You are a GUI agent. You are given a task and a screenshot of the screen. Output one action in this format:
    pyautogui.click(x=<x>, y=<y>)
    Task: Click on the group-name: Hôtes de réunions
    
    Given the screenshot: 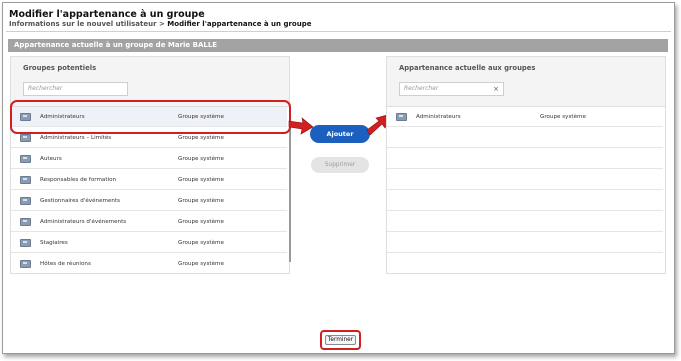 What is the action you would take?
    pyautogui.click(x=65, y=264)
    